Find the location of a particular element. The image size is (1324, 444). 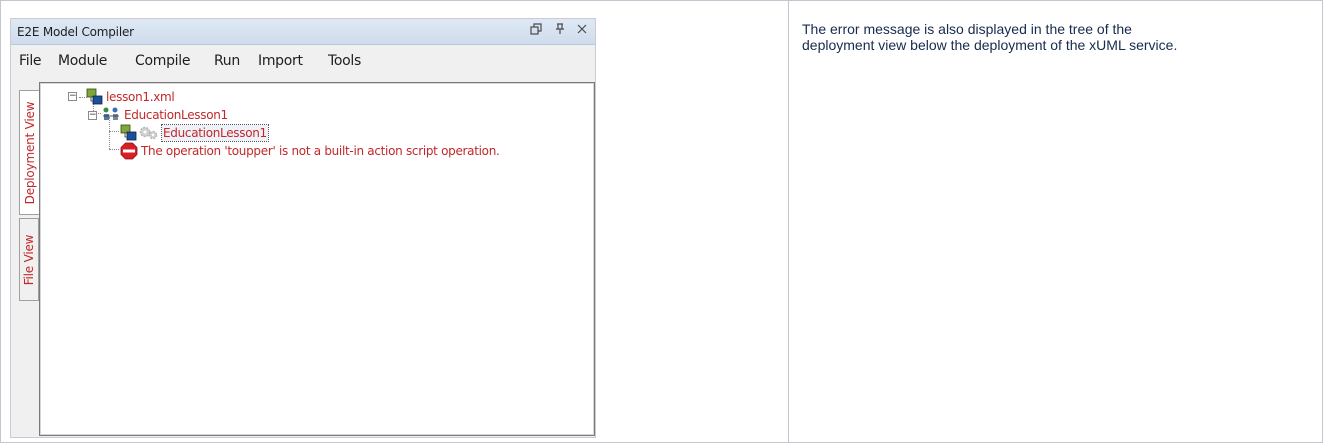

tab-deployment-view: Deployment View is located at coordinates (29, 152).